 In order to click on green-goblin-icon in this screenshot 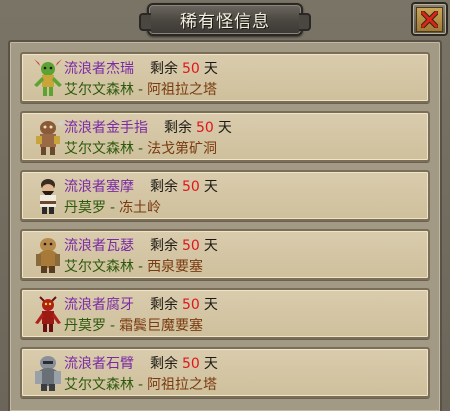, I will do `click(48, 77)`.